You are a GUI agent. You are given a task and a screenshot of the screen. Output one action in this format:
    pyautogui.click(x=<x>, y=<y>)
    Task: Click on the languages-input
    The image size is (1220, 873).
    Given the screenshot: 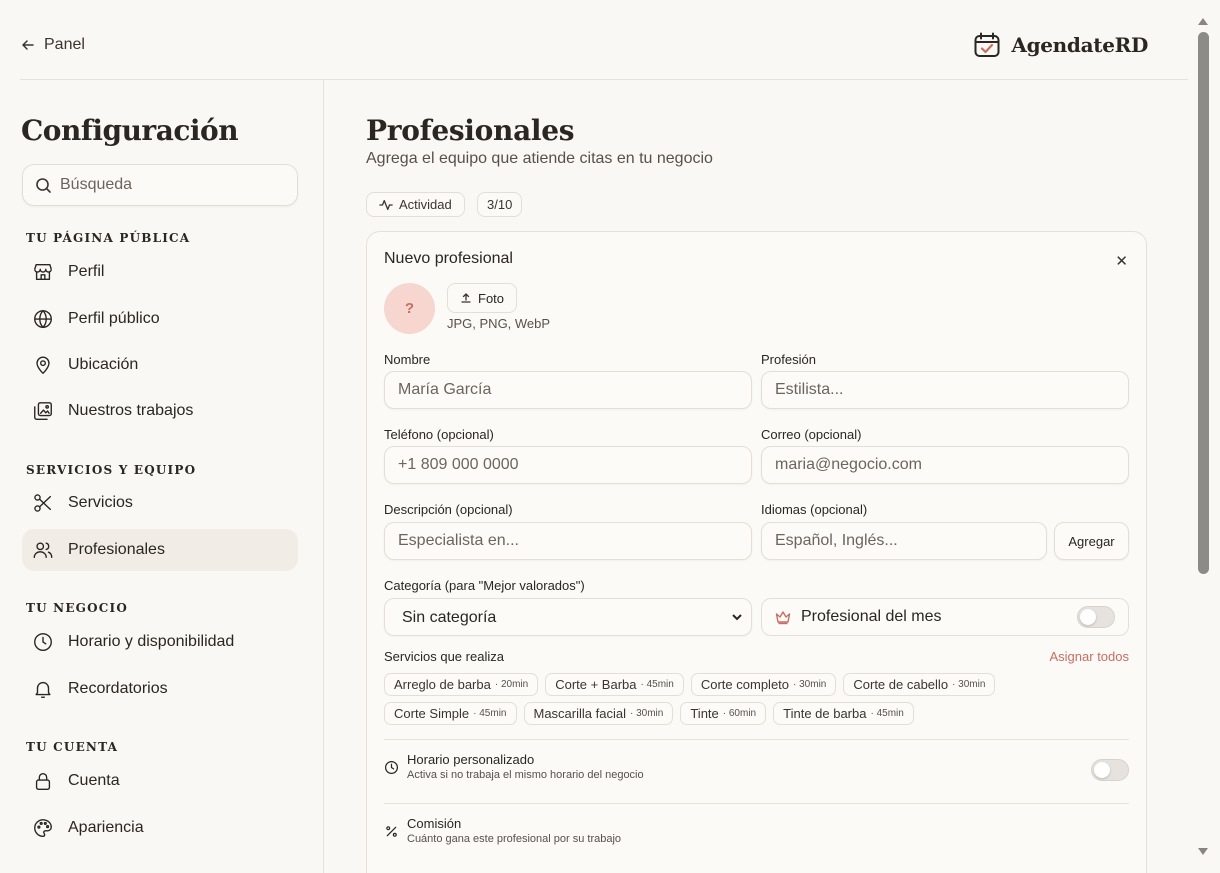 What is the action you would take?
    pyautogui.click(x=904, y=541)
    